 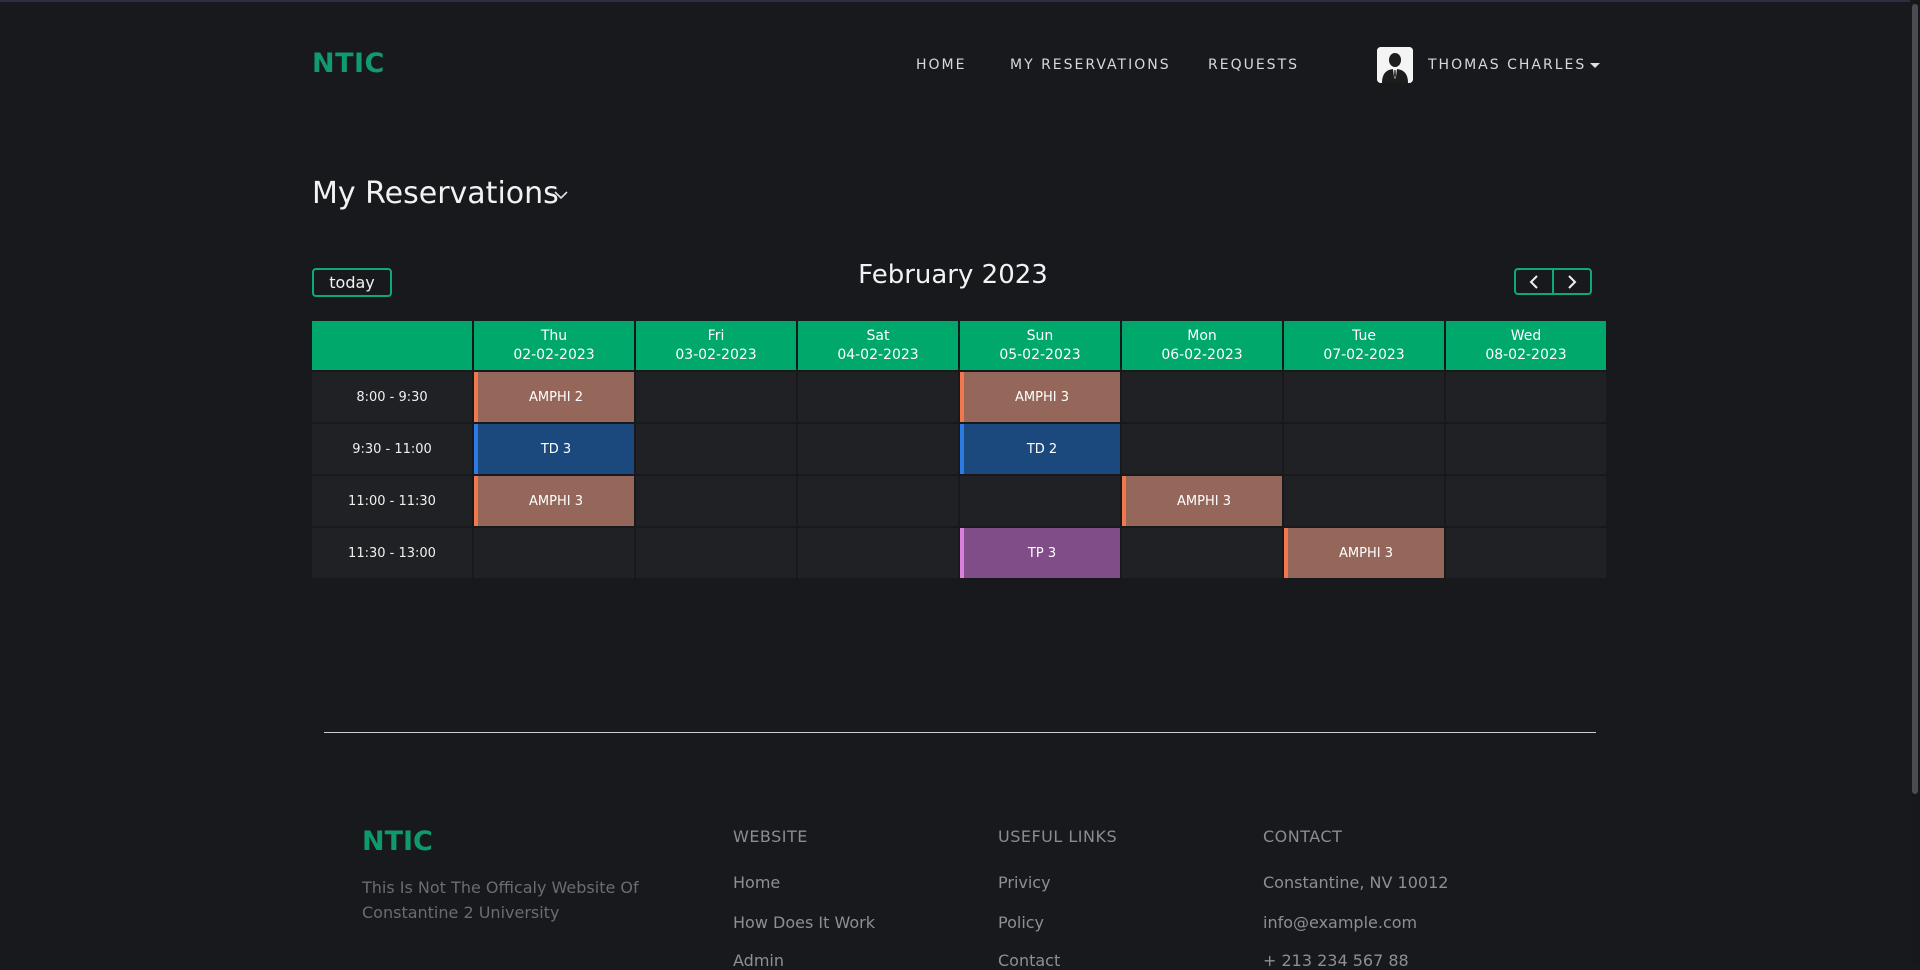 What do you see at coordinates (392, 345) in the screenshot?
I see `header-corner` at bounding box center [392, 345].